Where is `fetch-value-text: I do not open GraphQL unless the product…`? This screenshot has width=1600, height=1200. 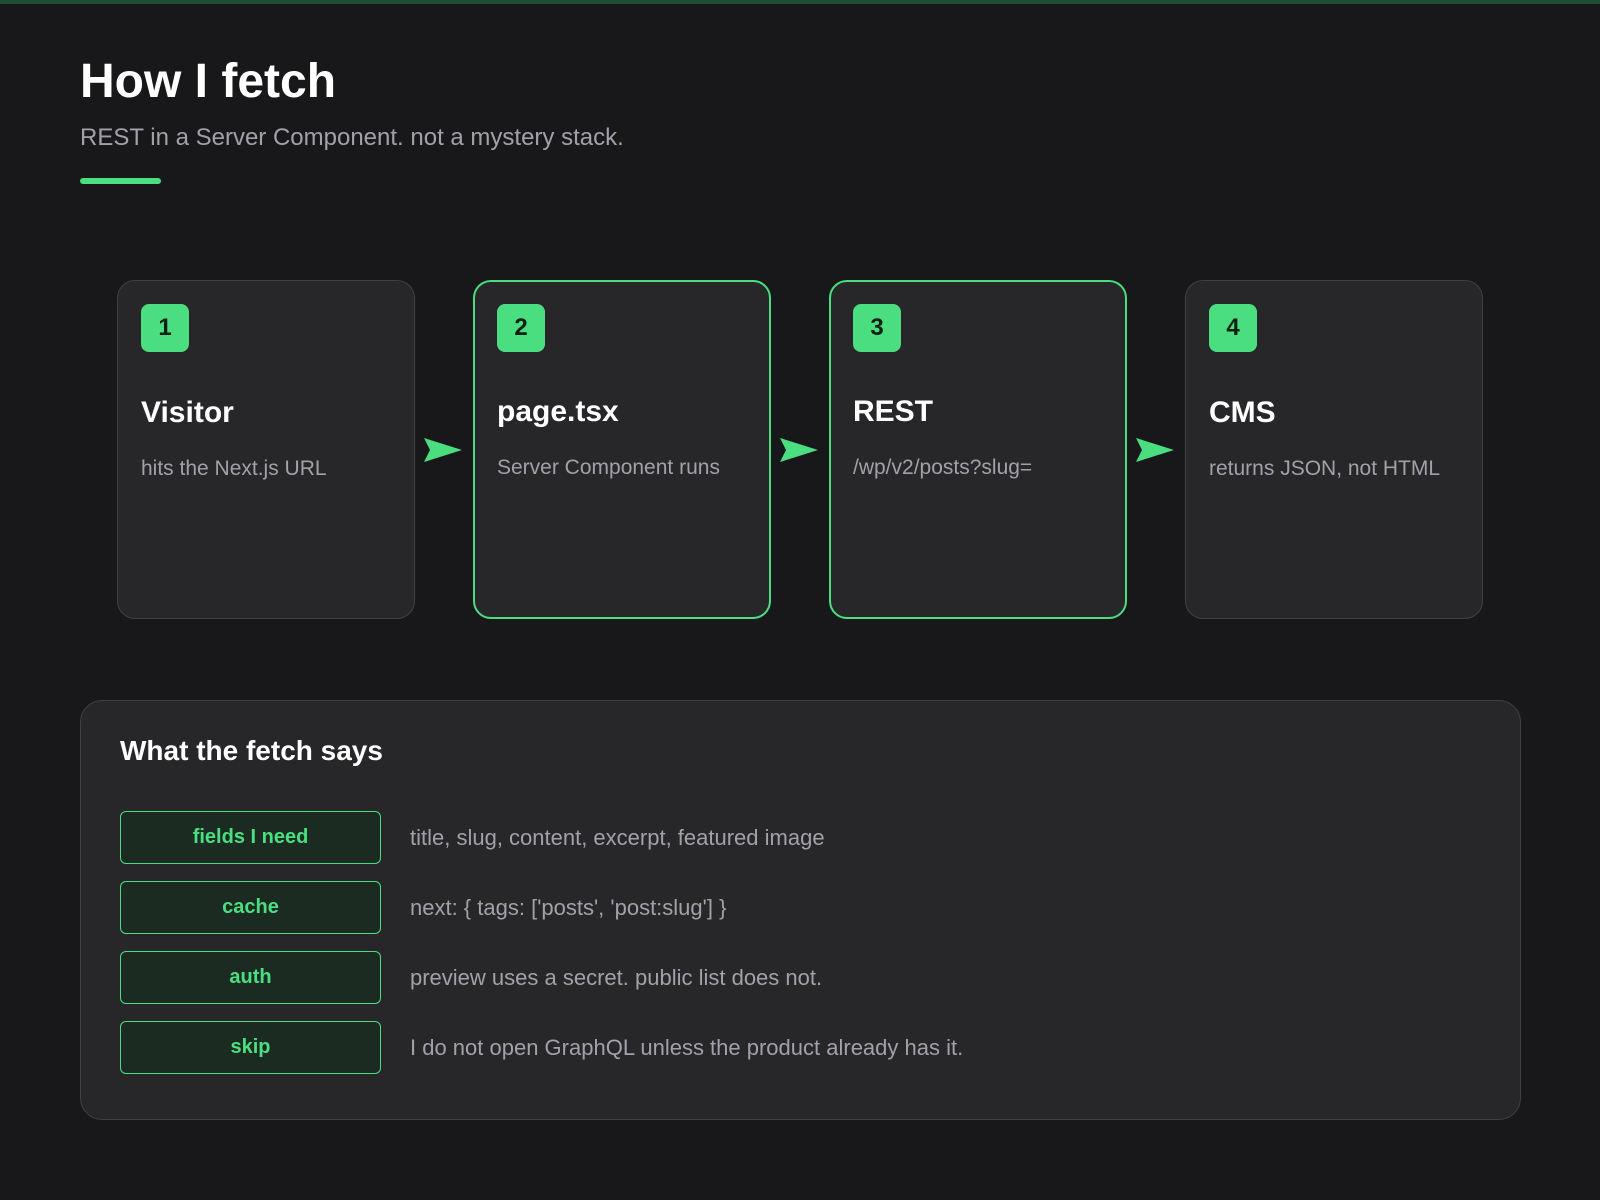
fetch-value-text: I do not open GraphQL unless the product… is located at coordinates (687, 1047).